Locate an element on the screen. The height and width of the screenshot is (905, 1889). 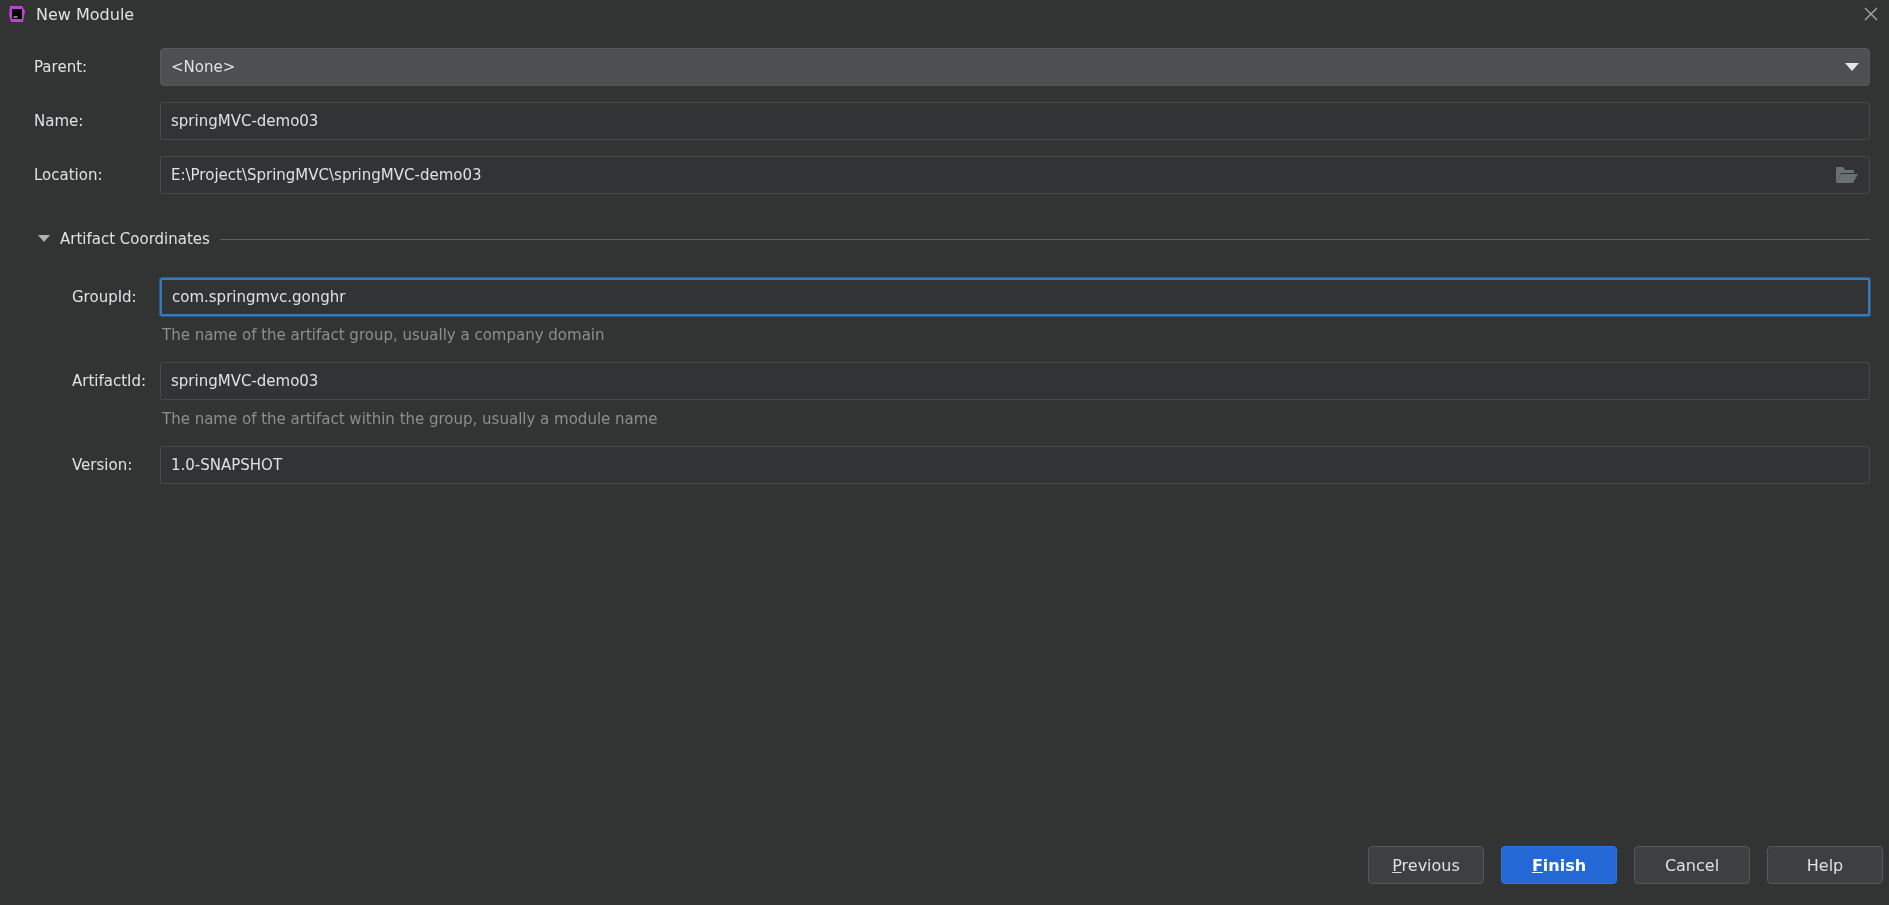
parent-dropdown: <None> is located at coordinates (1015, 67).